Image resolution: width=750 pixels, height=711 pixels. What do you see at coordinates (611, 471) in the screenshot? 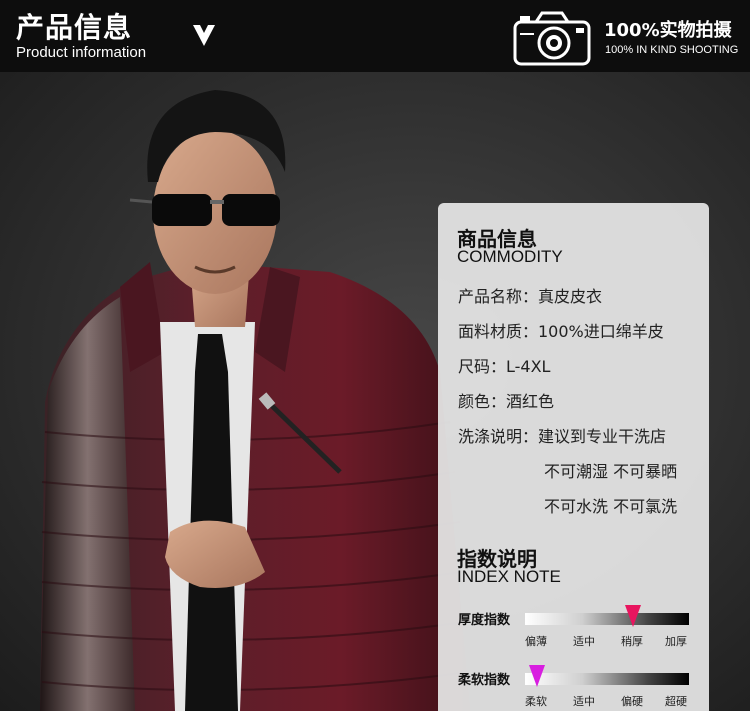
I see `wash-note-1: 不可潮湿 不可暴晒` at bounding box center [611, 471].